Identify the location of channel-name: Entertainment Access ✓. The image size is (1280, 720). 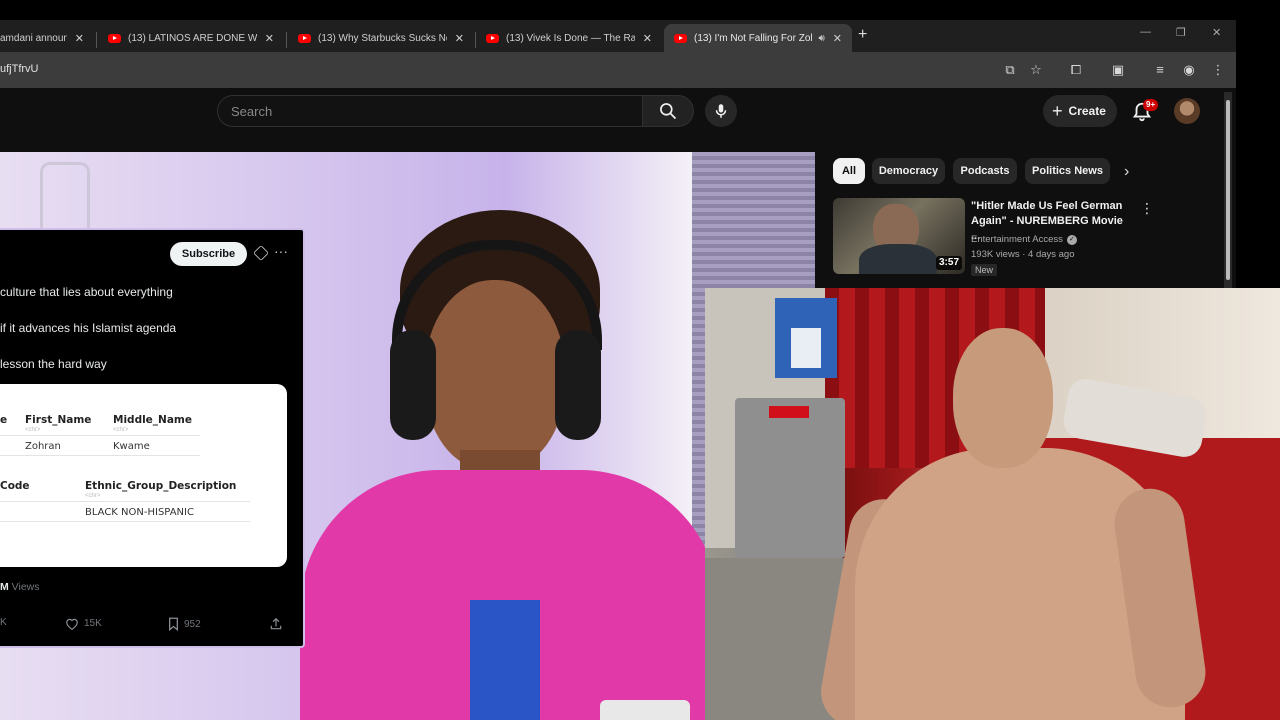
(1024, 239).